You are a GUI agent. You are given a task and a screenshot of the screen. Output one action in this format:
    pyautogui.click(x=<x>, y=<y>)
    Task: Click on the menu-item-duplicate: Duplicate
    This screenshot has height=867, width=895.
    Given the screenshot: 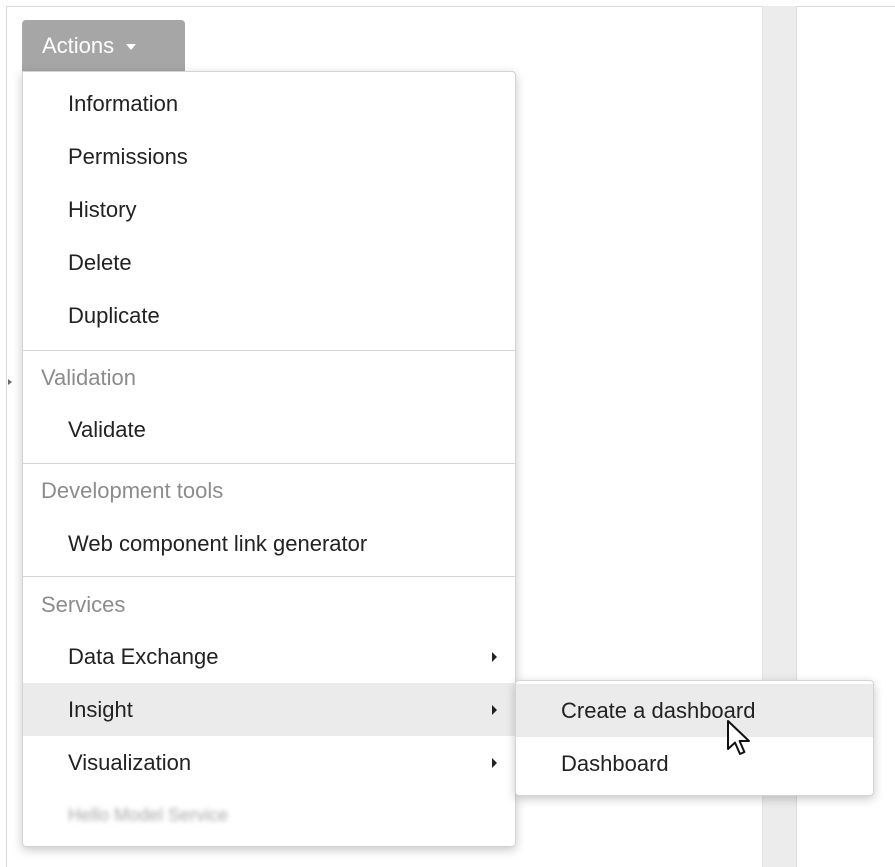 What is the action you would take?
    pyautogui.click(x=269, y=315)
    